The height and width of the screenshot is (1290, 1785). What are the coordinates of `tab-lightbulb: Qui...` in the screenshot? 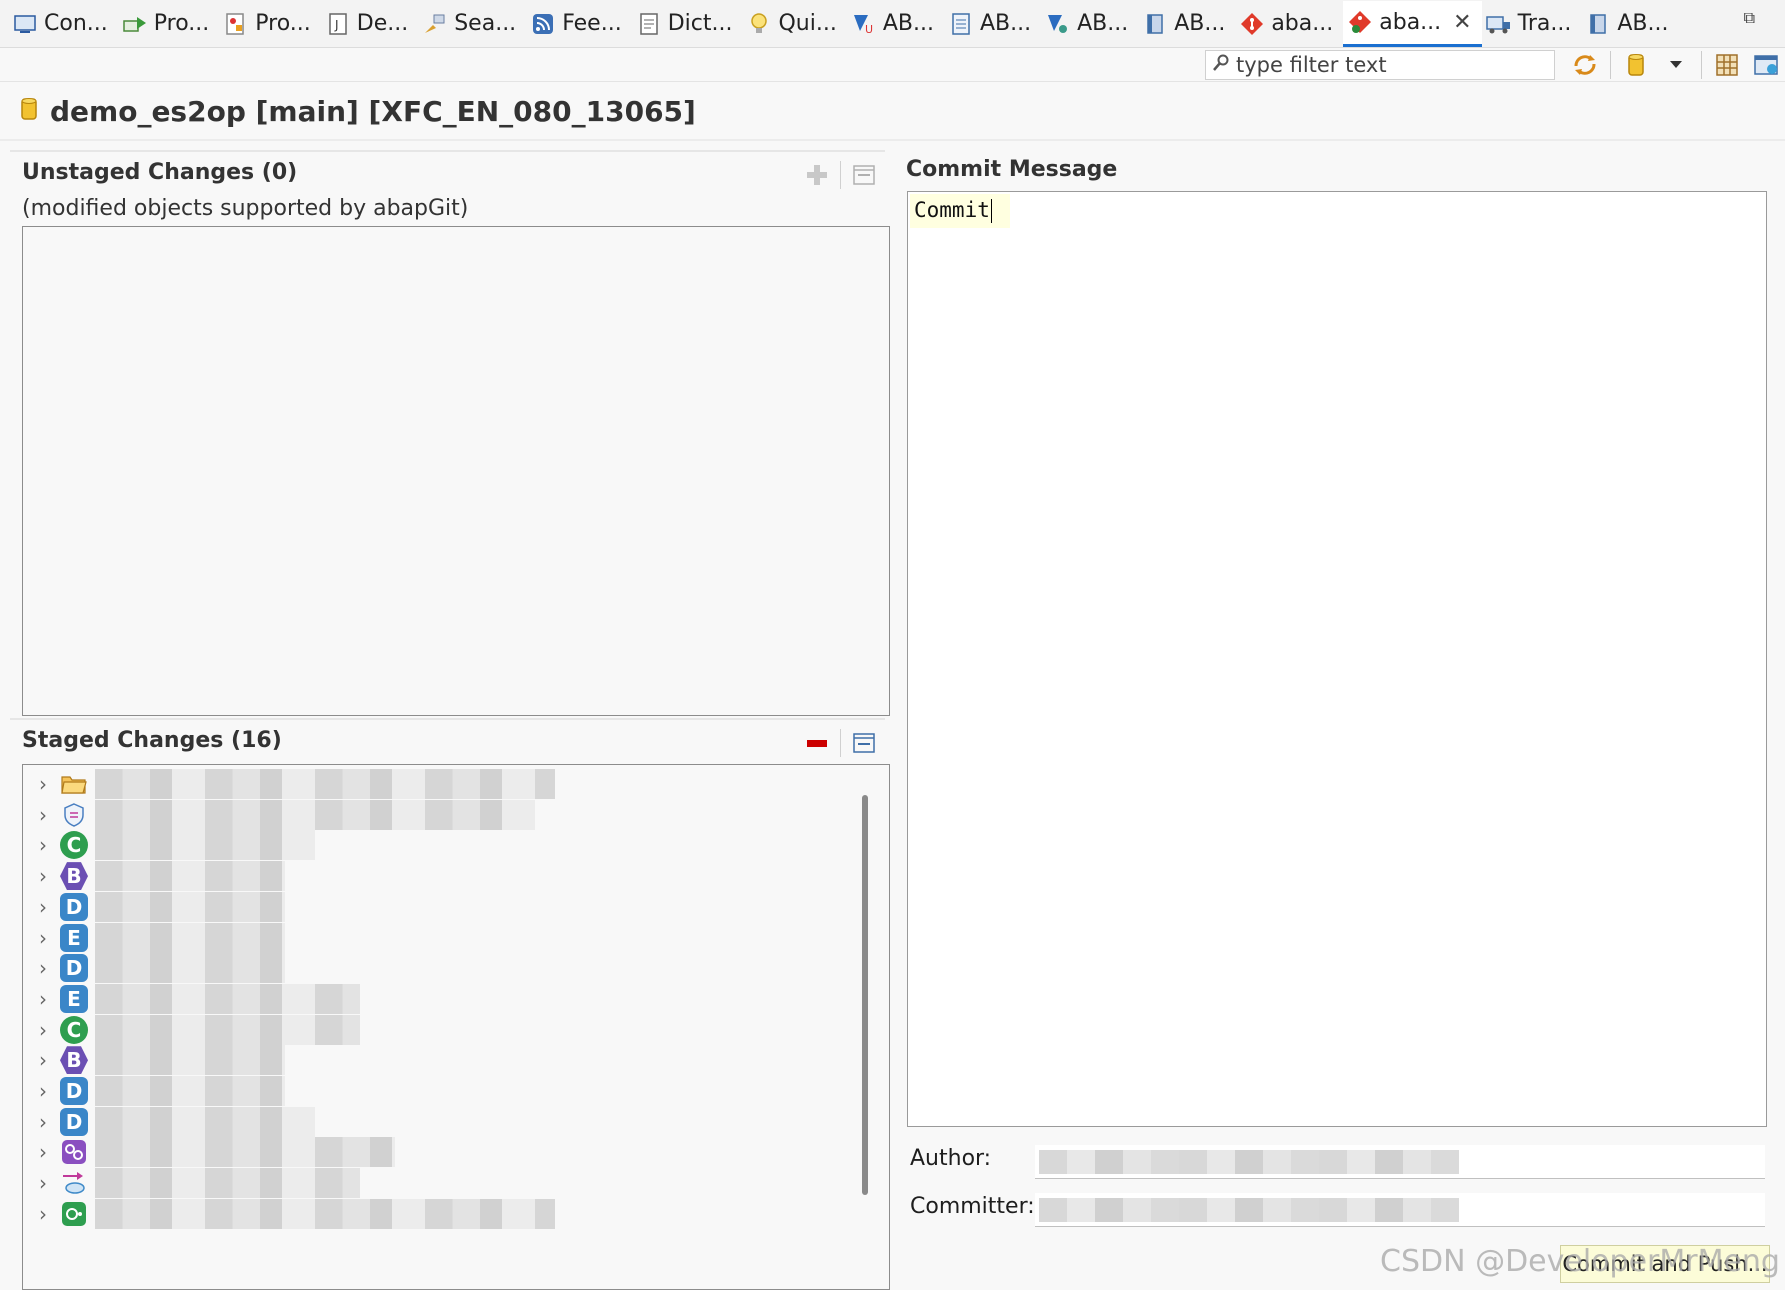 It's located at (794, 24).